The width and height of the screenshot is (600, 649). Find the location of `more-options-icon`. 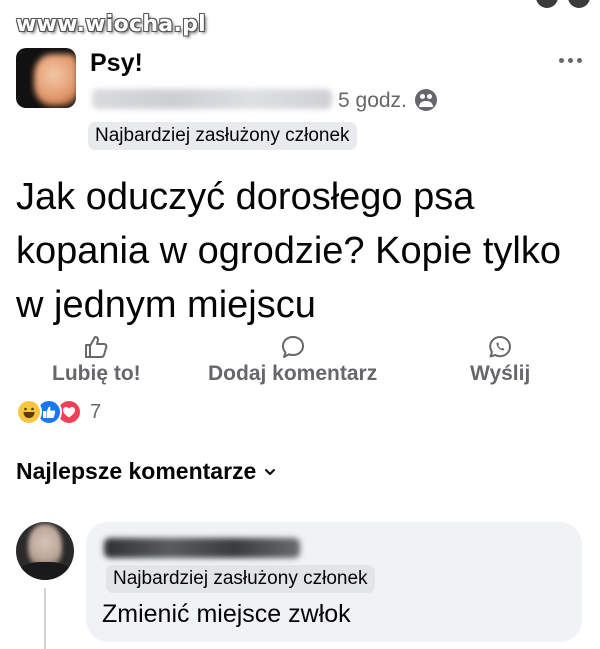

more-options-icon is located at coordinates (570, 60).